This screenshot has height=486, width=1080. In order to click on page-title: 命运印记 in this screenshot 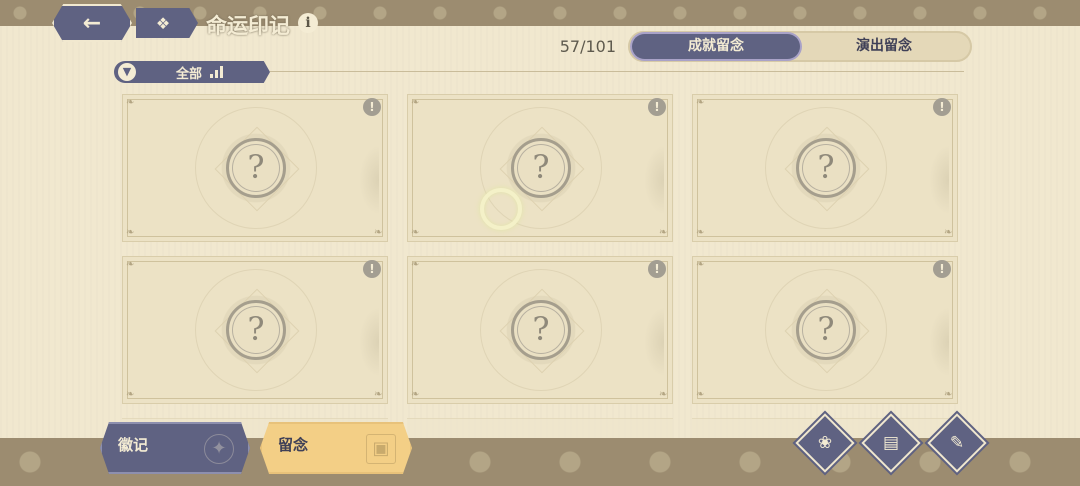, I will do `click(248, 25)`.